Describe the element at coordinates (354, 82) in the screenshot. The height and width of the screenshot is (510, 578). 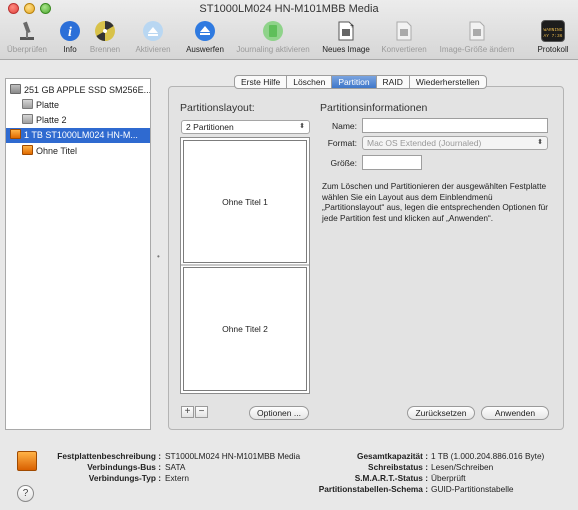
I see `tab-partition: Partition` at that location.